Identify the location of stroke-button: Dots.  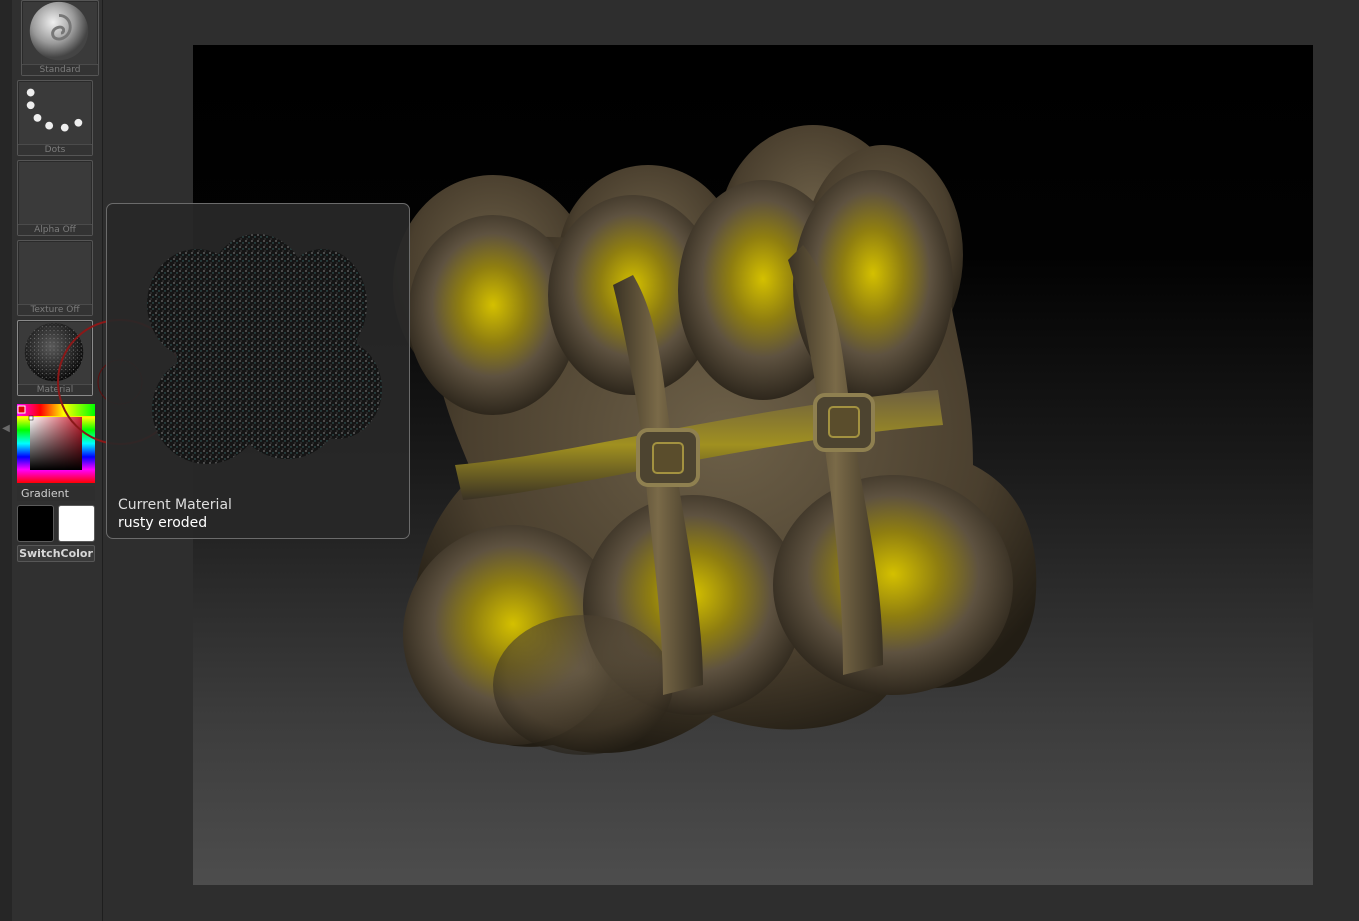
(55, 118).